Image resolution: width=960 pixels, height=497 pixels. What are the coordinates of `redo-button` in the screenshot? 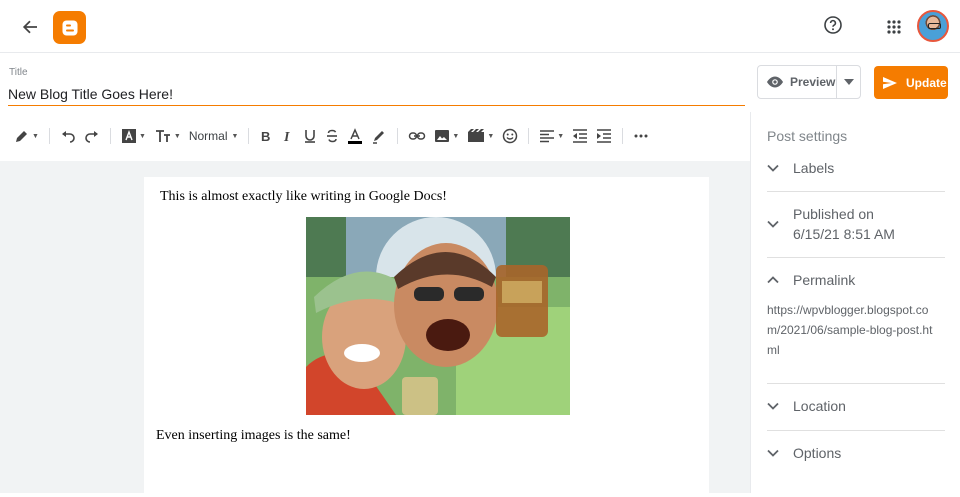 It's located at (92, 136).